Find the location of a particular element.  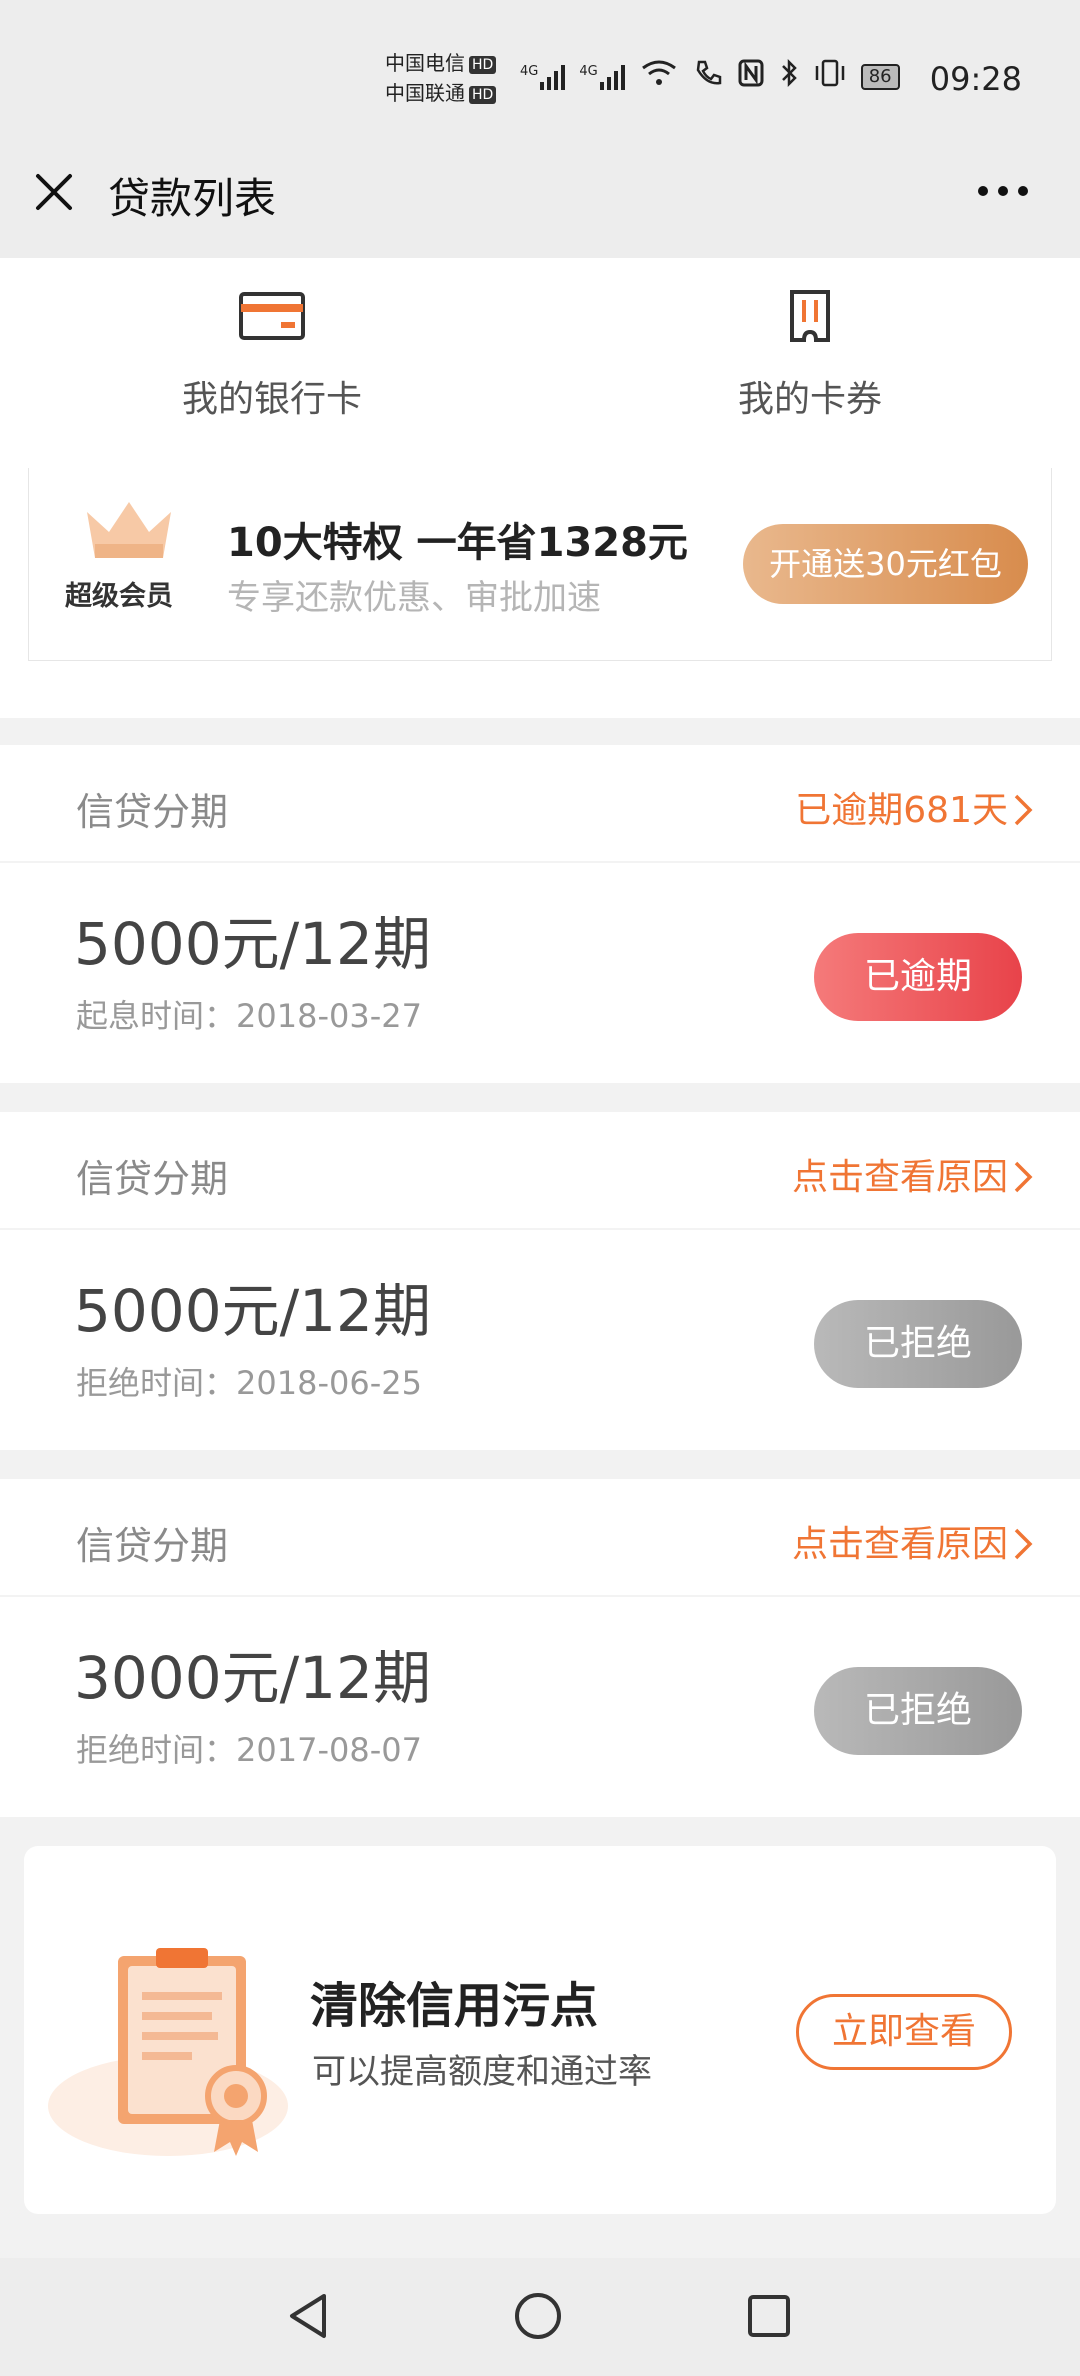

battery-icon: 86 is located at coordinates (880, 76).